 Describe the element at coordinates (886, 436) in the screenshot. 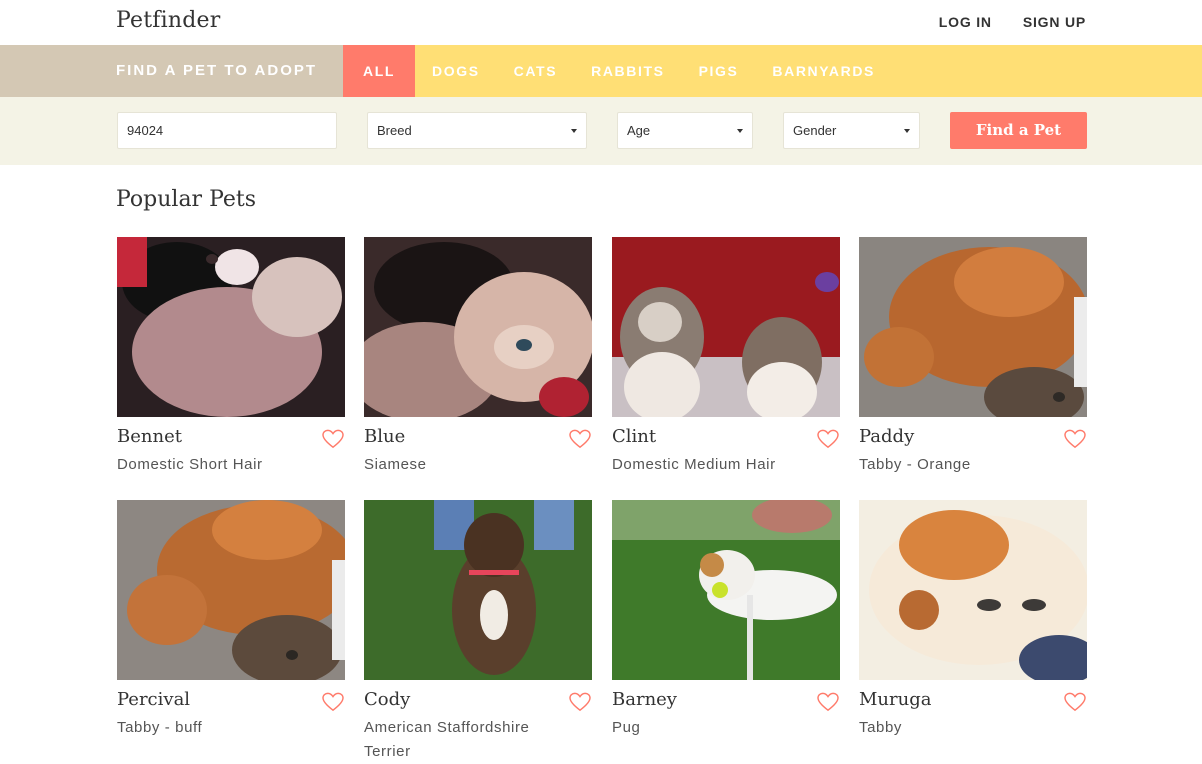

I see `pet-name: Paddy` at that location.